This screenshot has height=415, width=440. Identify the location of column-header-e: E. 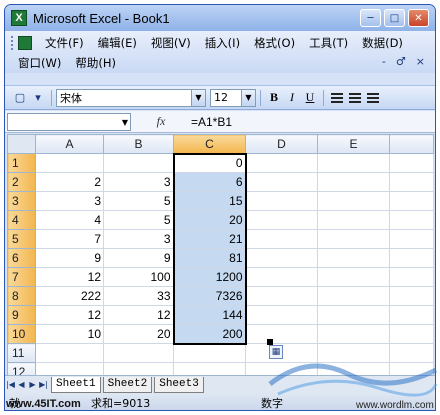
(353, 144).